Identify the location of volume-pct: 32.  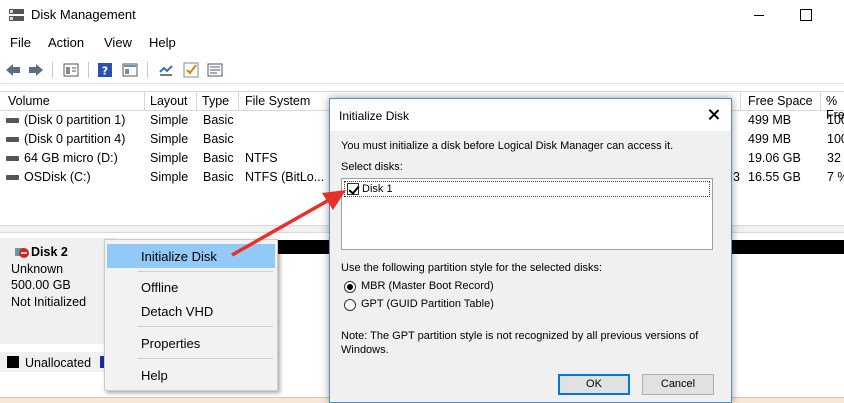
(834, 158).